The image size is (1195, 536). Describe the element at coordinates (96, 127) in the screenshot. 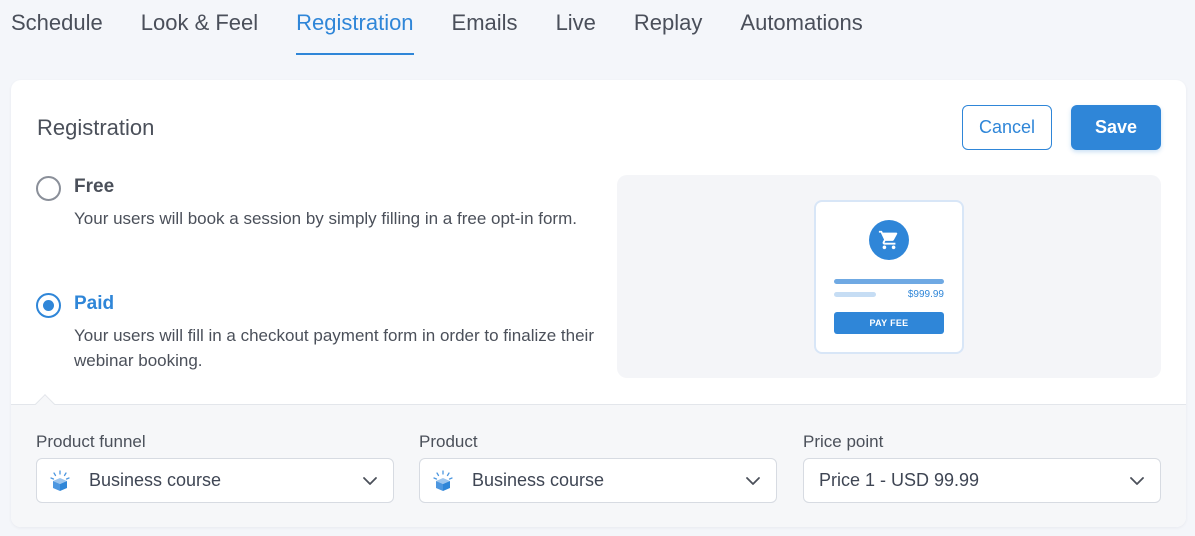

I see `card-title: Registration` at that location.